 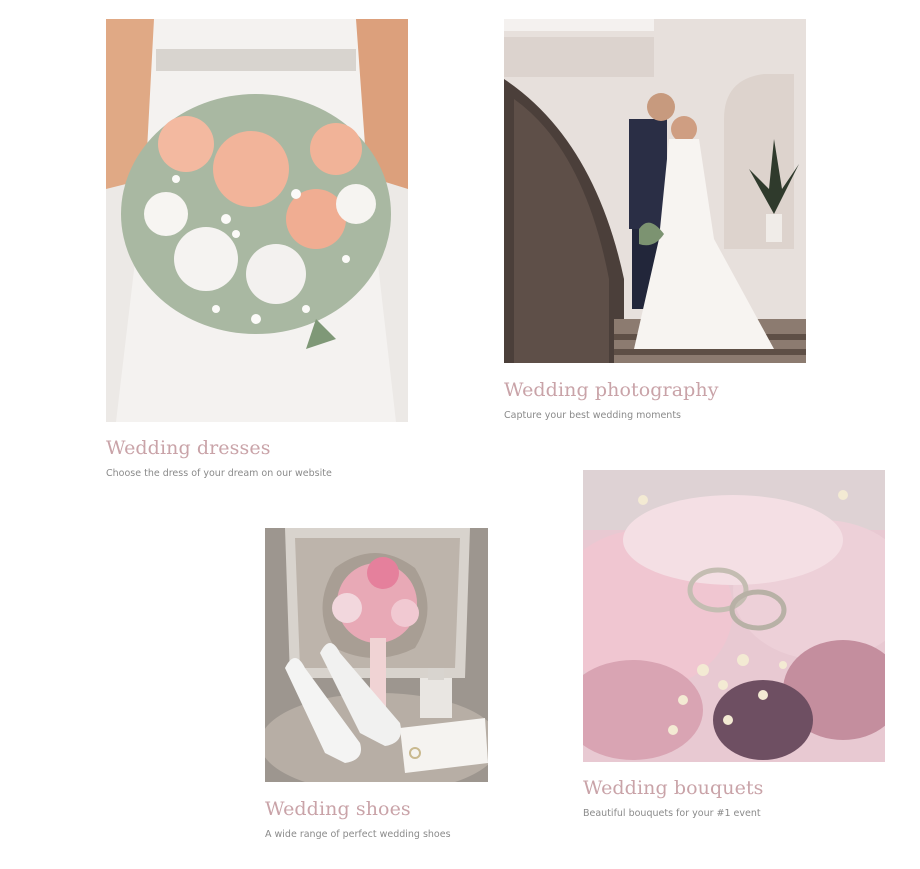 What do you see at coordinates (188, 448) in the screenshot?
I see `wedding-dresses-title: Wedding dresses` at bounding box center [188, 448].